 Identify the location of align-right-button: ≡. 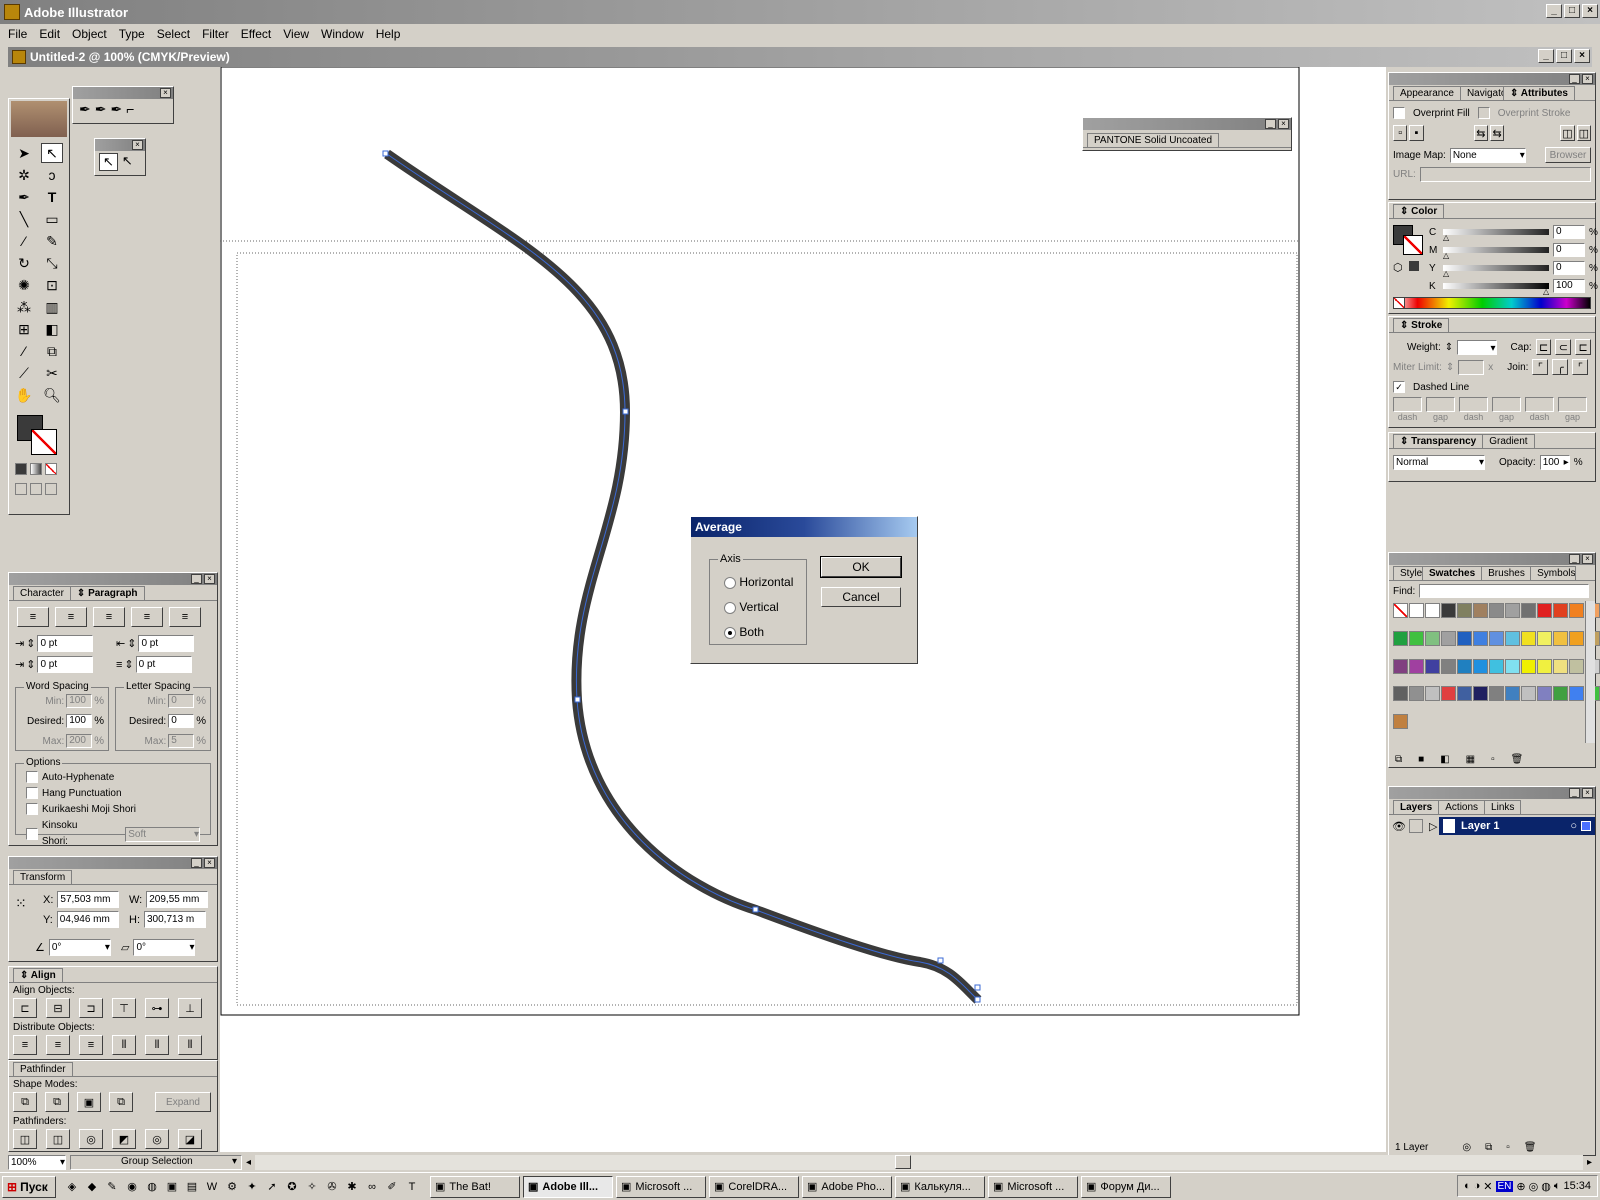
(109, 617).